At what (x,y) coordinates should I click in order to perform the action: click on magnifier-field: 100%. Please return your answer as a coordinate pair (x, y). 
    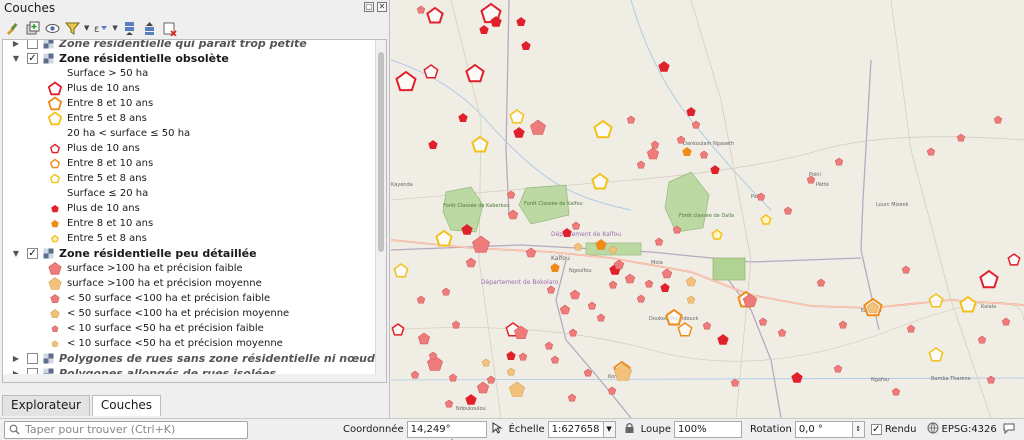
    Looking at the image, I should click on (707, 429).